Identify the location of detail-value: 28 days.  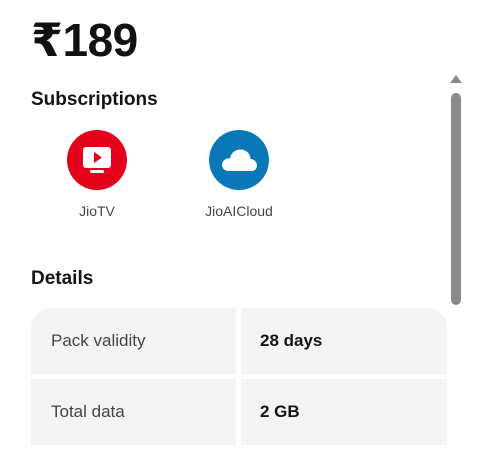
(344, 341).